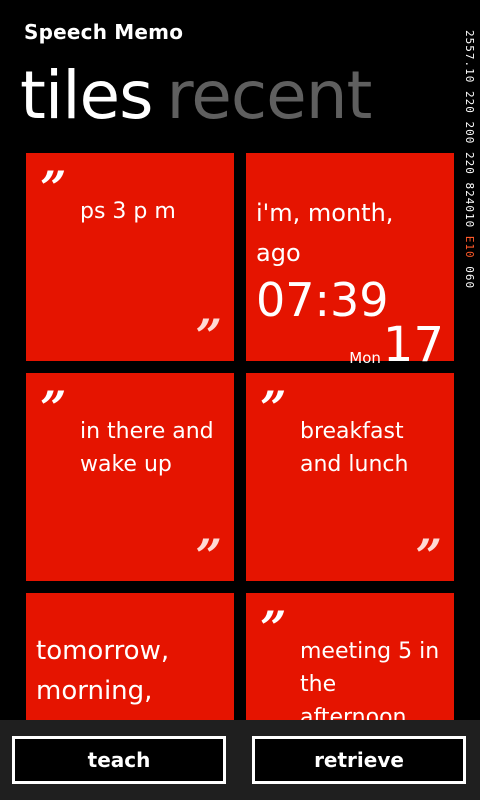  I want to click on memo-tile: ” in there and wake up ”, so click(130, 477).